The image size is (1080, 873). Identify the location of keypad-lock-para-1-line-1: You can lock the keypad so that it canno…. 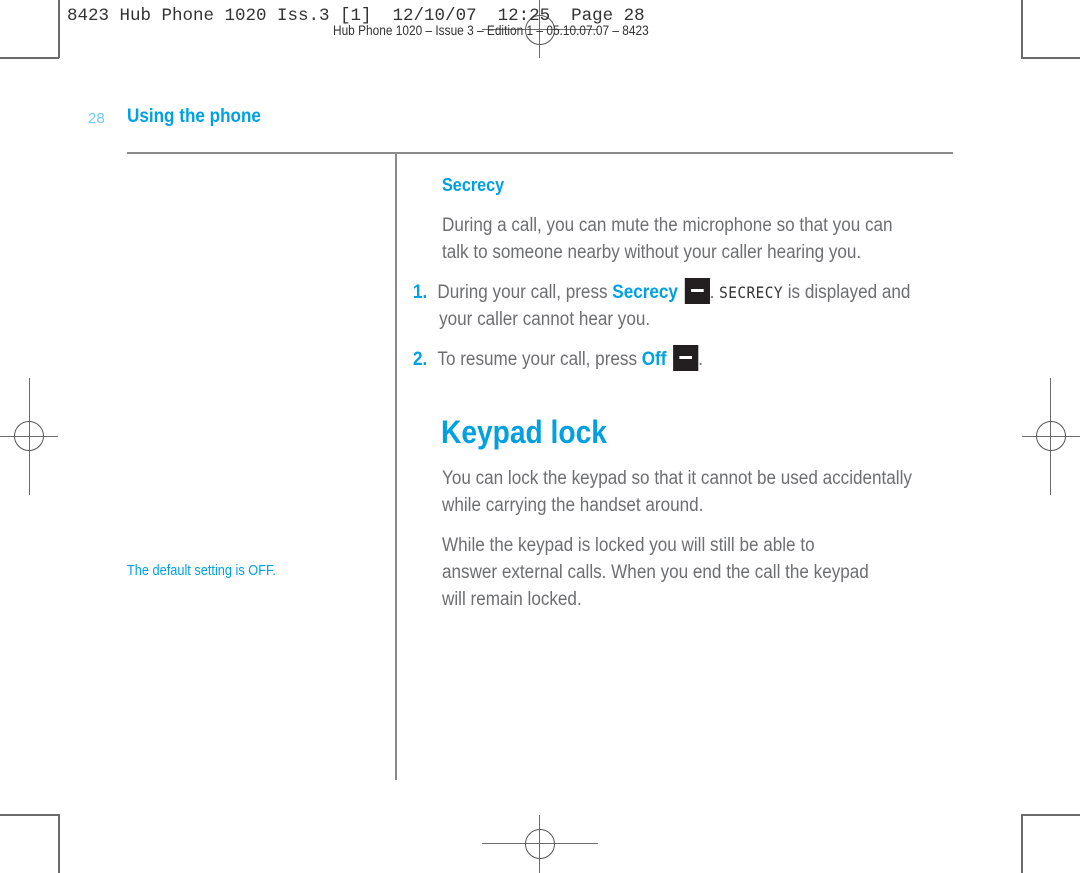
(677, 478).